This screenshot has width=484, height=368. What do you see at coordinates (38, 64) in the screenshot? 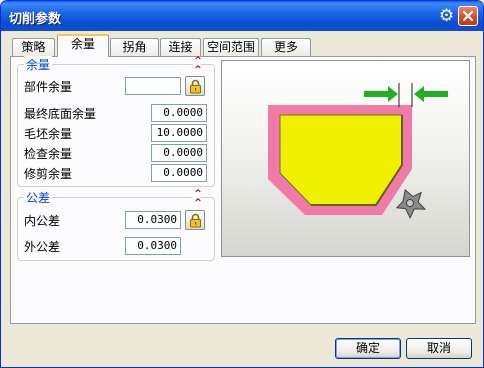
I see `stock-group-title: 余量` at bounding box center [38, 64].